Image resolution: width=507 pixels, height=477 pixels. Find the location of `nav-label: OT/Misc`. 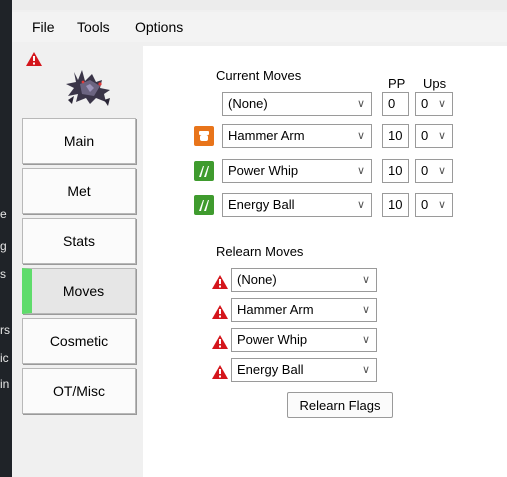

nav-label: OT/Misc is located at coordinates (79, 391).